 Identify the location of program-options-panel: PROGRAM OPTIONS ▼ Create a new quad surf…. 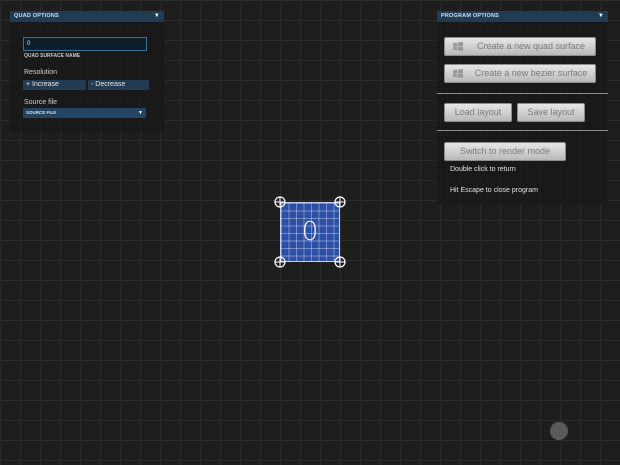
(522, 107).